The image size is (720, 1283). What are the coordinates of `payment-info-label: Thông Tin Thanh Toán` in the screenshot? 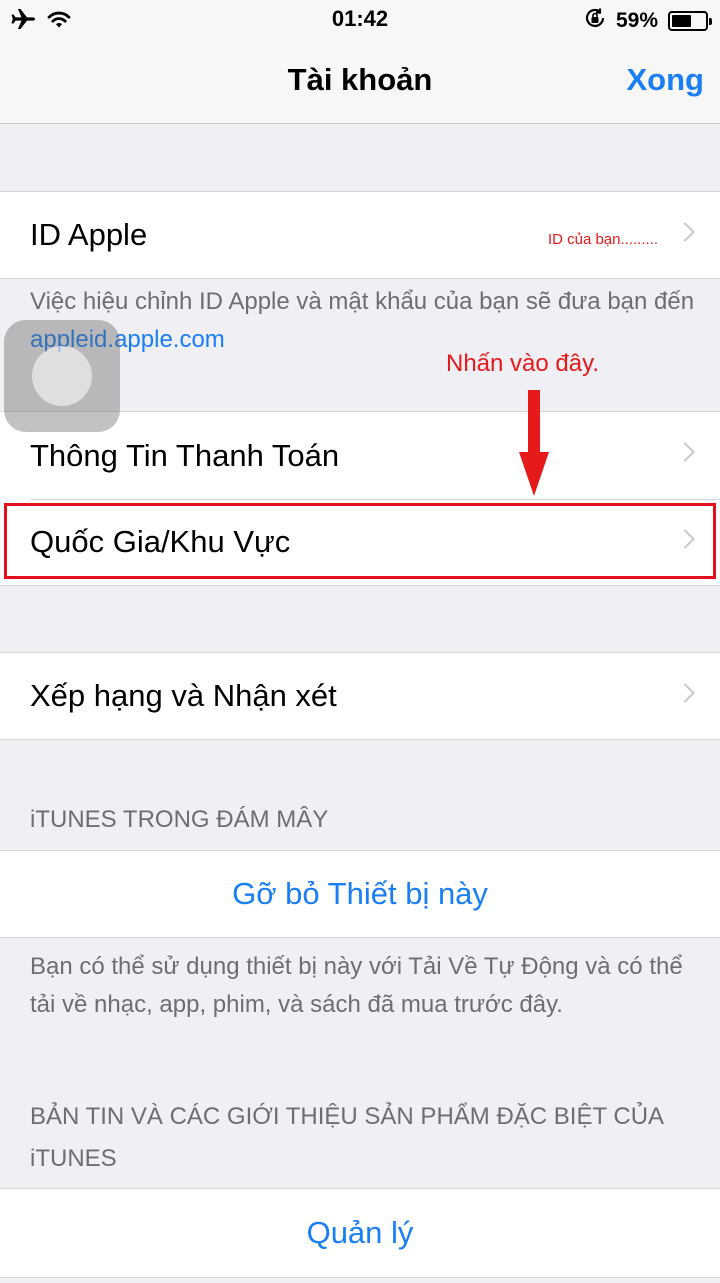 It's located at (185, 455).